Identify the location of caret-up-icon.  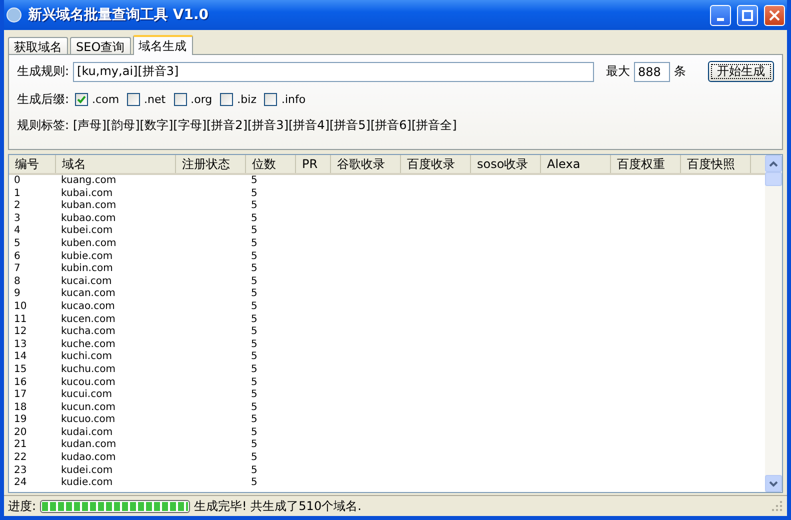
(773, 163).